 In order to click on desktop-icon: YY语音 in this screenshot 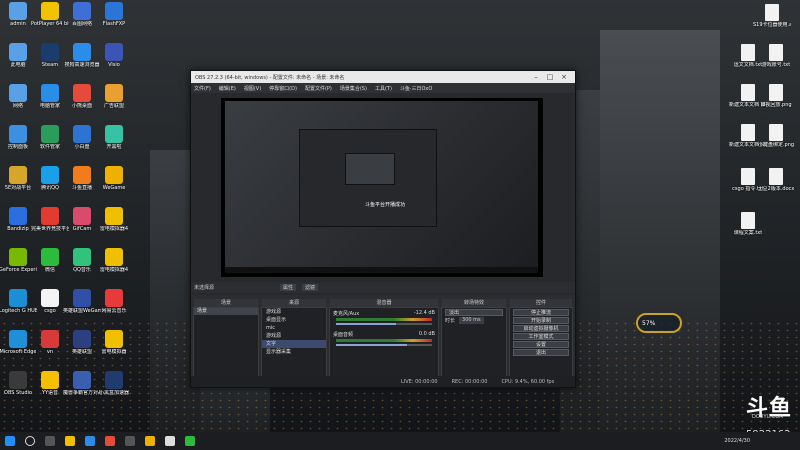, I will do `click(50, 389)`.